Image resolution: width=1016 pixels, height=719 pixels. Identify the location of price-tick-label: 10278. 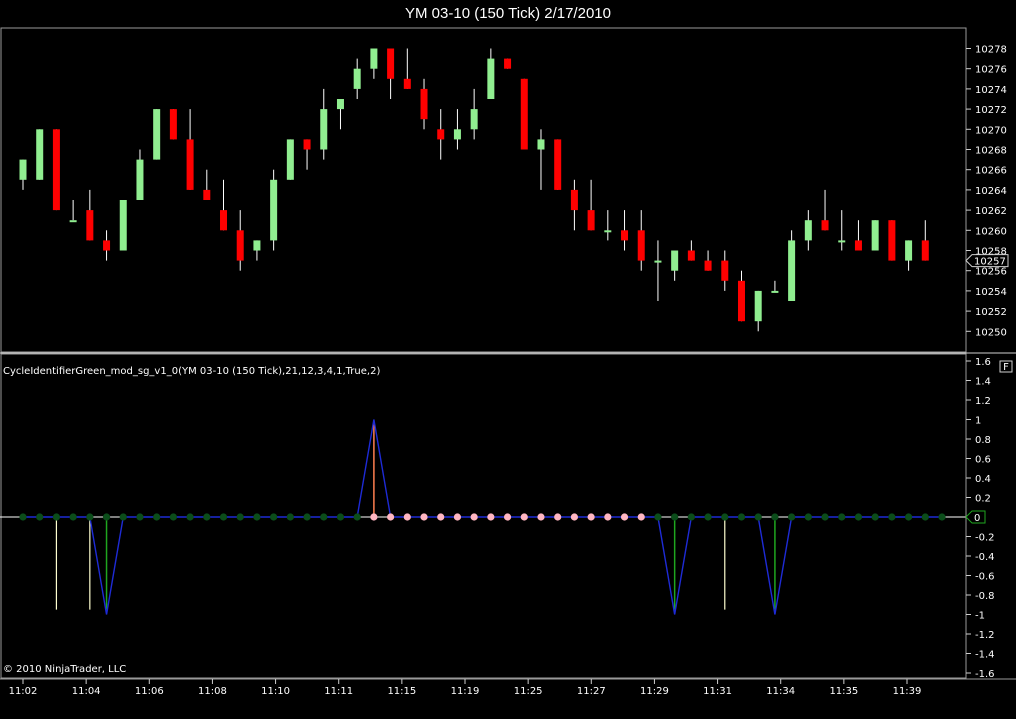
(991, 50).